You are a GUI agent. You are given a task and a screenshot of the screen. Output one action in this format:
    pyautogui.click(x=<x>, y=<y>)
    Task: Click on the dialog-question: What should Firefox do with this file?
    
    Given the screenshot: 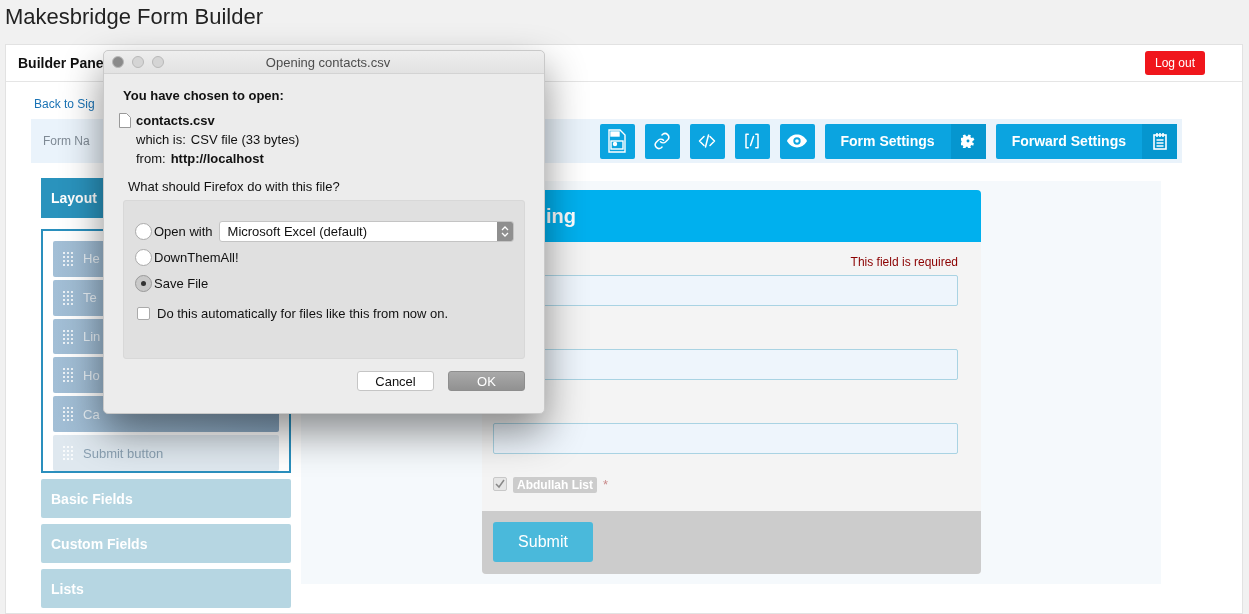 What is the action you would take?
    pyautogui.click(x=234, y=186)
    